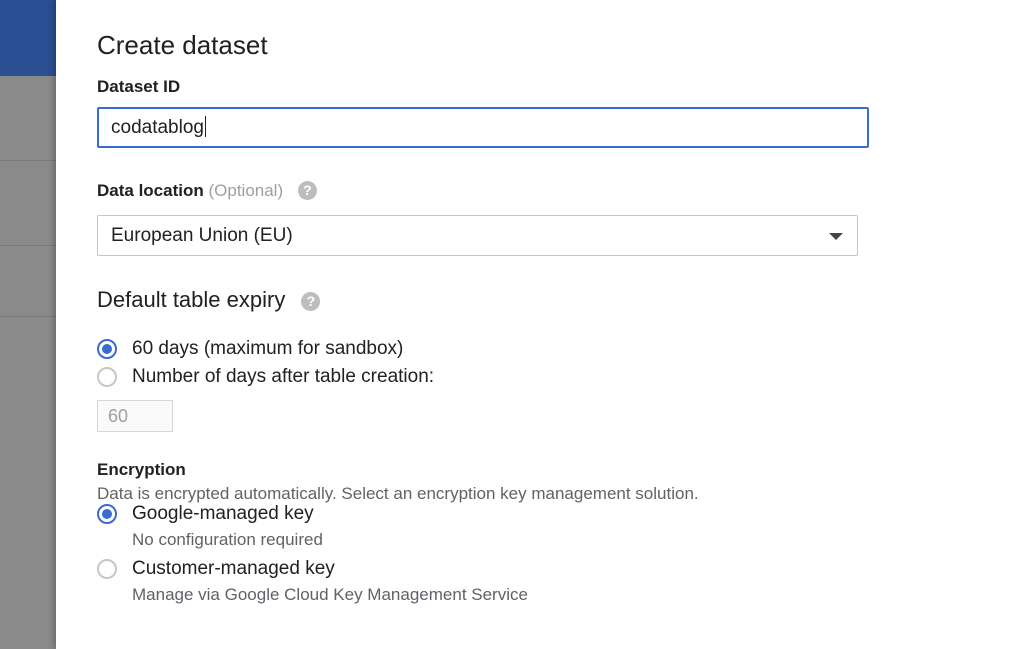 This screenshot has height=649, width=1024. Describe the element at coordinates (227, 539) in the screenshot. I see `encryption-option-sub: No configuration required` at that location.